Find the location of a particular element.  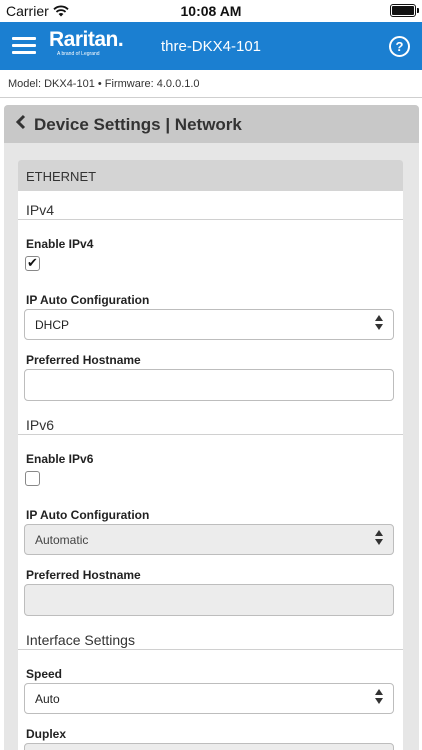

clock: 10:08 AM is located at coordinates (211, 11).